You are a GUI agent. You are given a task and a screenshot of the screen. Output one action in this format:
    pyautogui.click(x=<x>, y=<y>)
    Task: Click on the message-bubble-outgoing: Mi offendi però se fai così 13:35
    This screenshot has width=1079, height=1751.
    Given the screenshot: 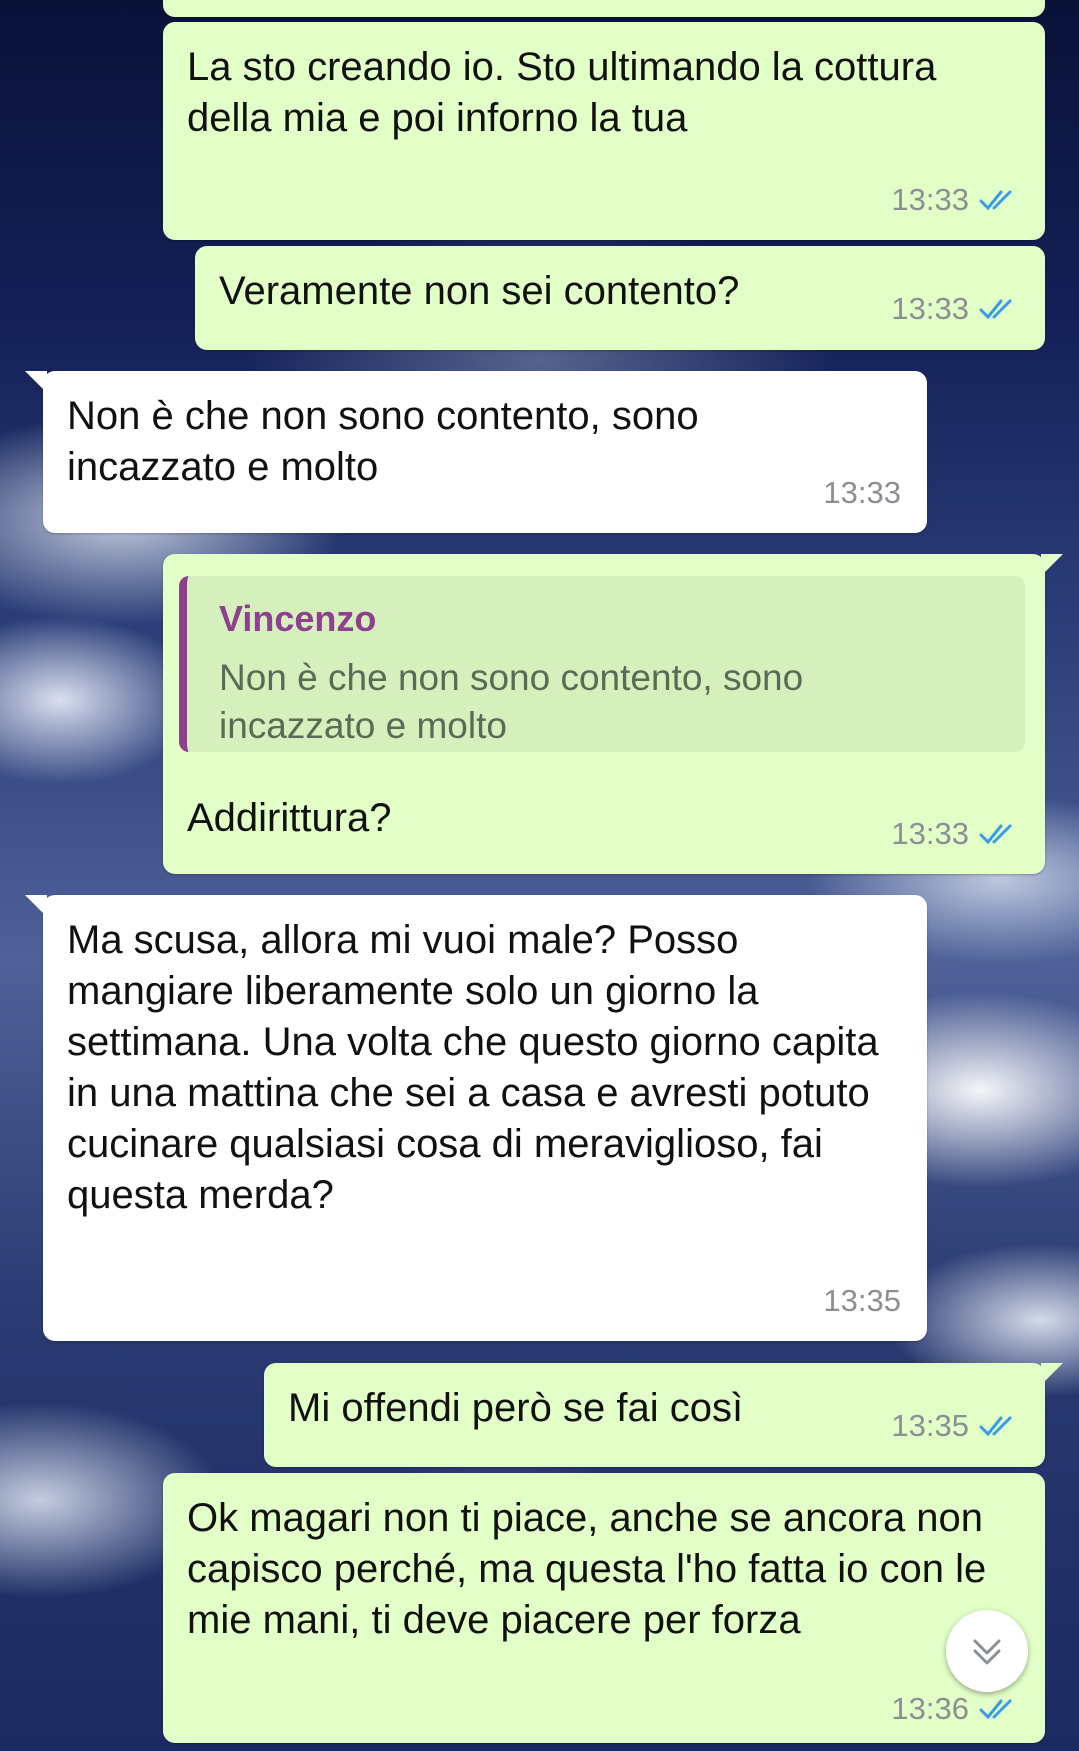 What is the action you would take?
    pyautogui.click(x=663, y=1415)
    